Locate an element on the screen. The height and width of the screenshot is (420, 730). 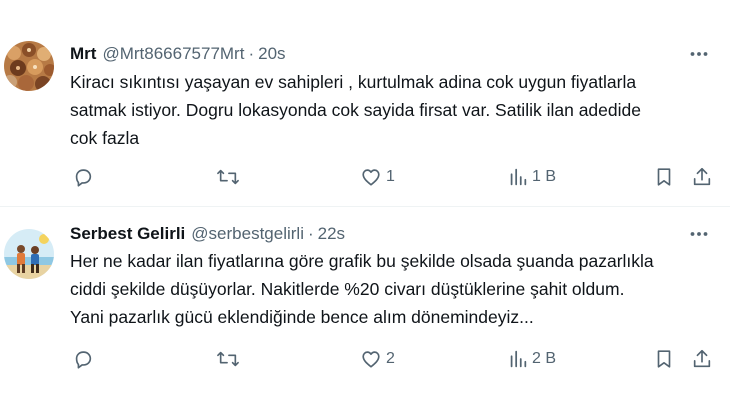
like-count: 2 is located at coordinates (390, 358).